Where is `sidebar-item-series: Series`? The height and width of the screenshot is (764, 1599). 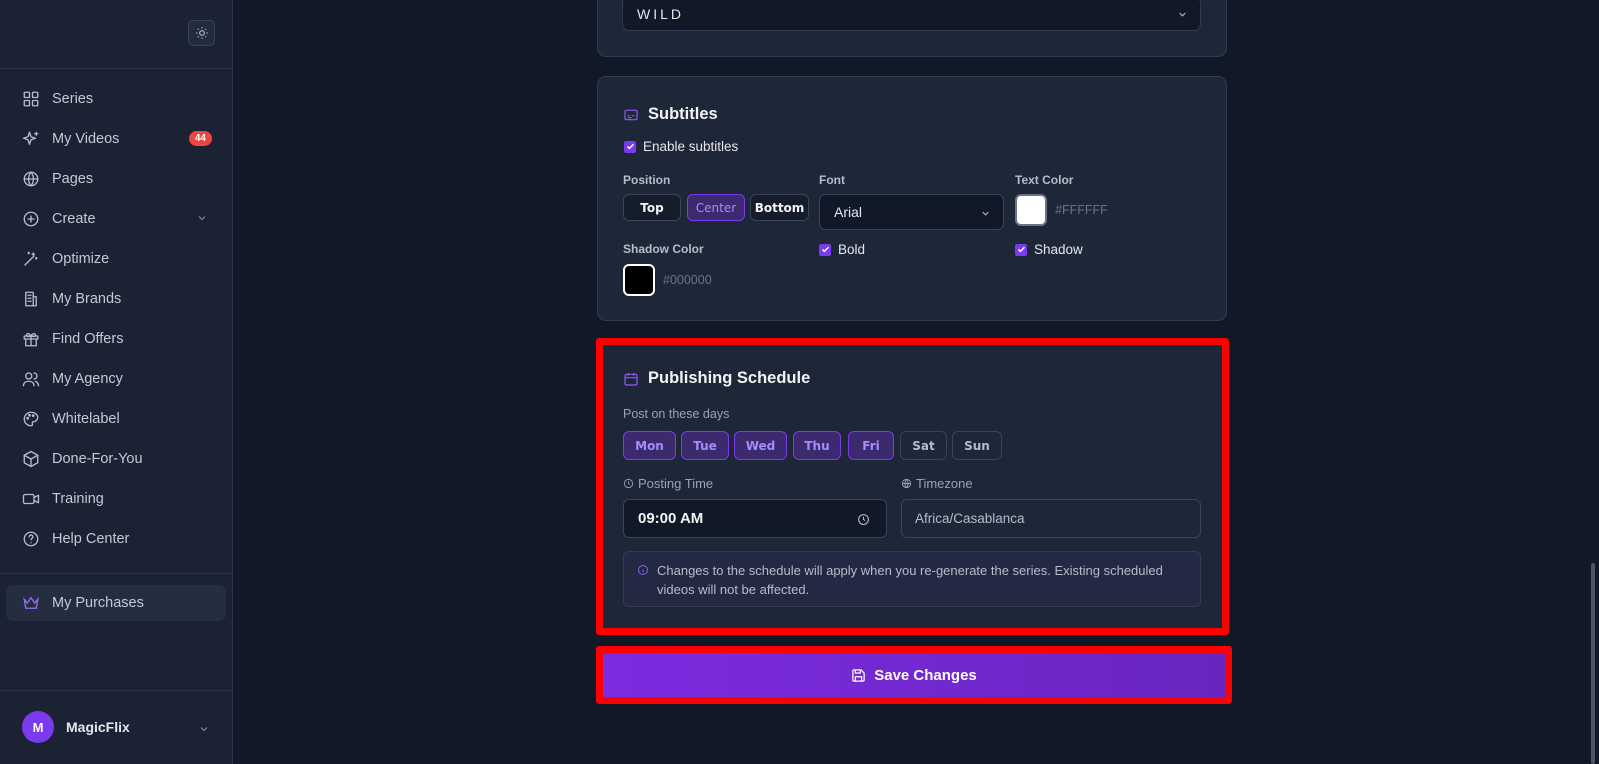
sidebar-item-series: Series is located at coordinates (116, 99).